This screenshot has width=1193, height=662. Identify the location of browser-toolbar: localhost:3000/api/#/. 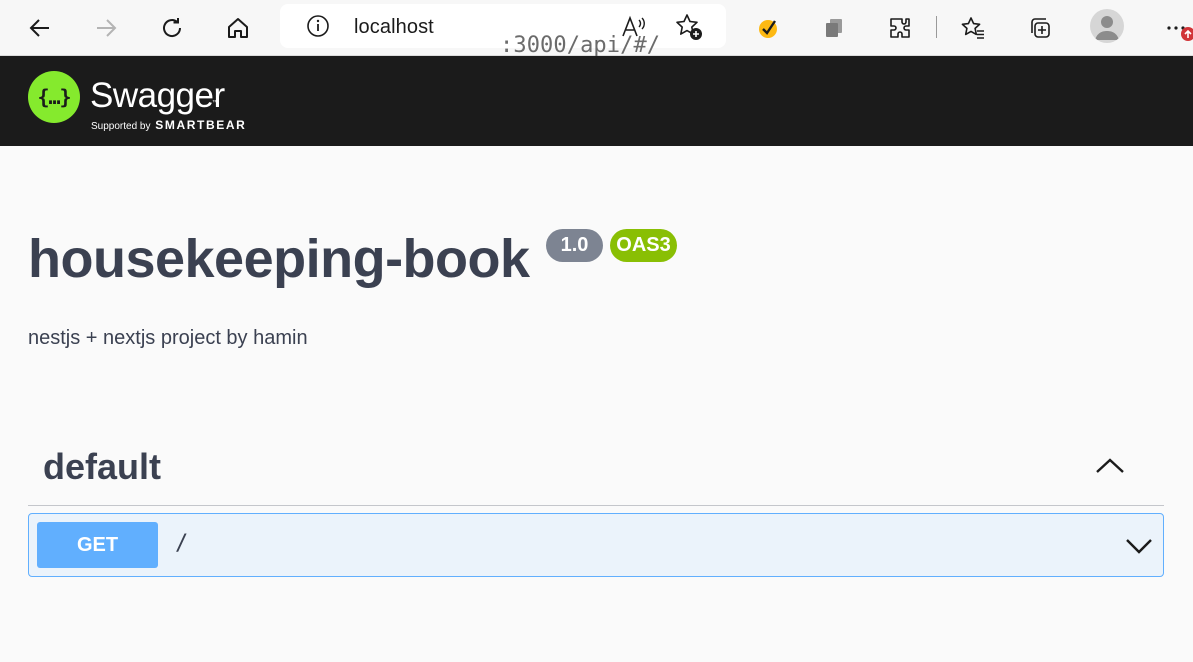
(596, 29).